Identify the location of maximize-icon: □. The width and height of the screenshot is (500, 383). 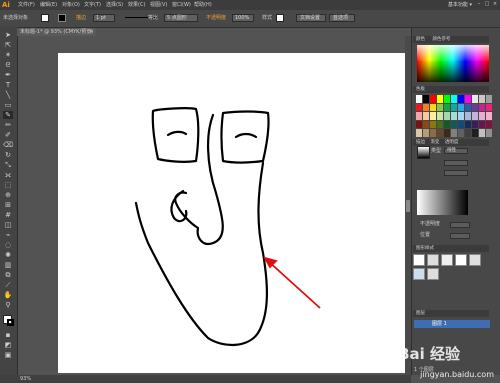
(487, 4).